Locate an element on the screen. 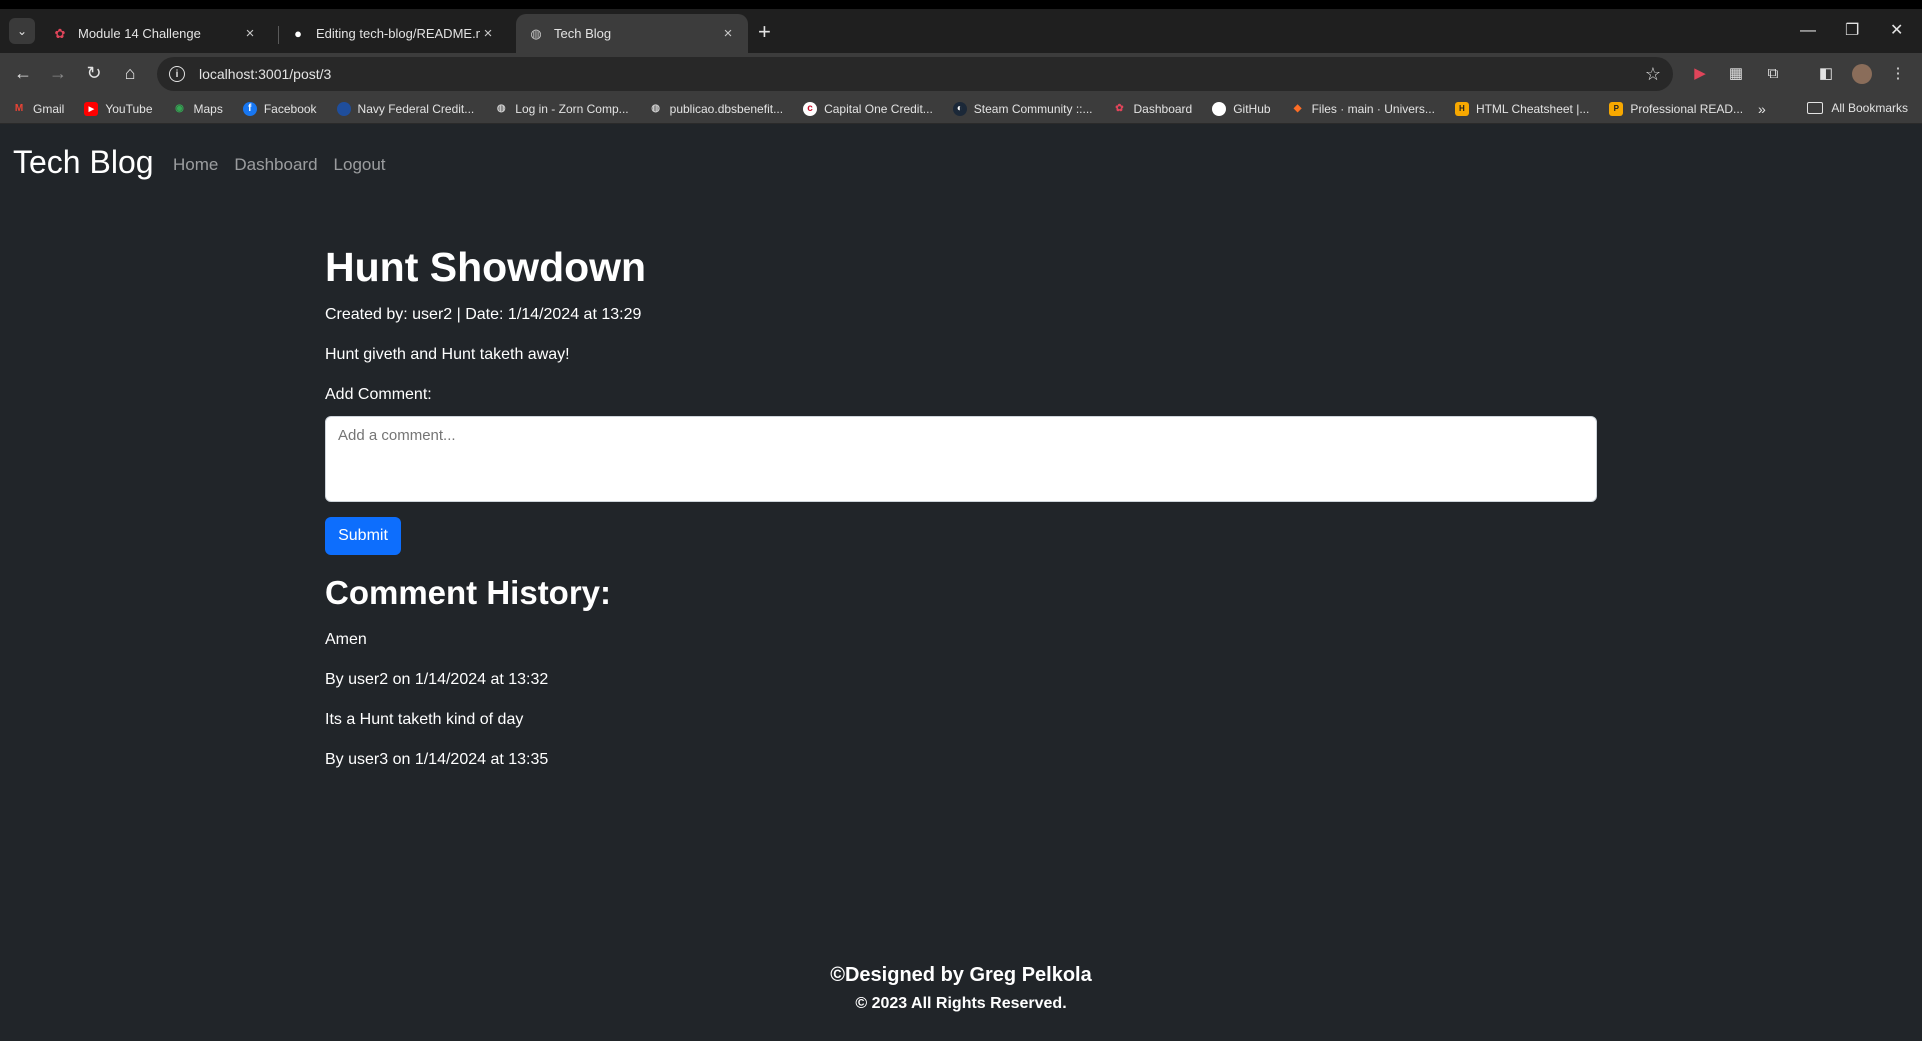 Image resolution: width=1922 pixels, height=1041 pixels. close-window-icon: ✕ is located at coordinates (1896, 31).